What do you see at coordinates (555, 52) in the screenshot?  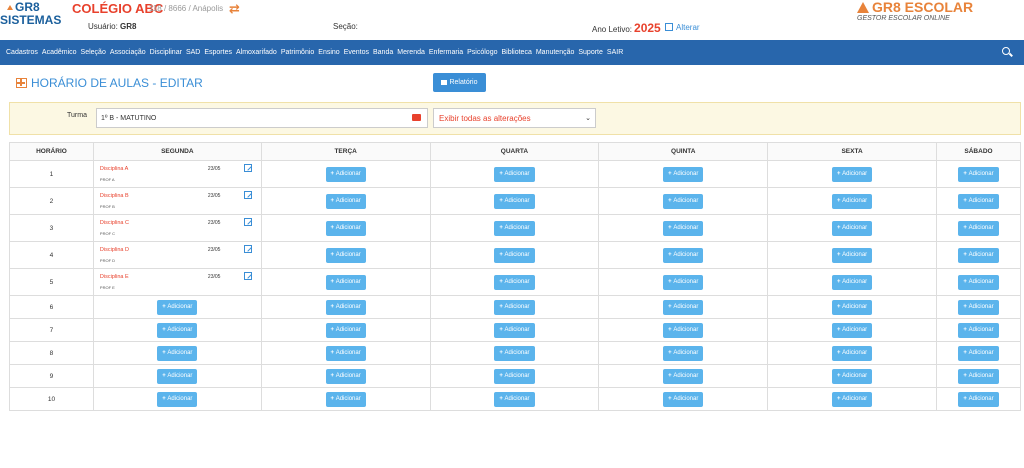 I see `nav-item-manutenção: Manutenção` at bounding box center [555, 52].